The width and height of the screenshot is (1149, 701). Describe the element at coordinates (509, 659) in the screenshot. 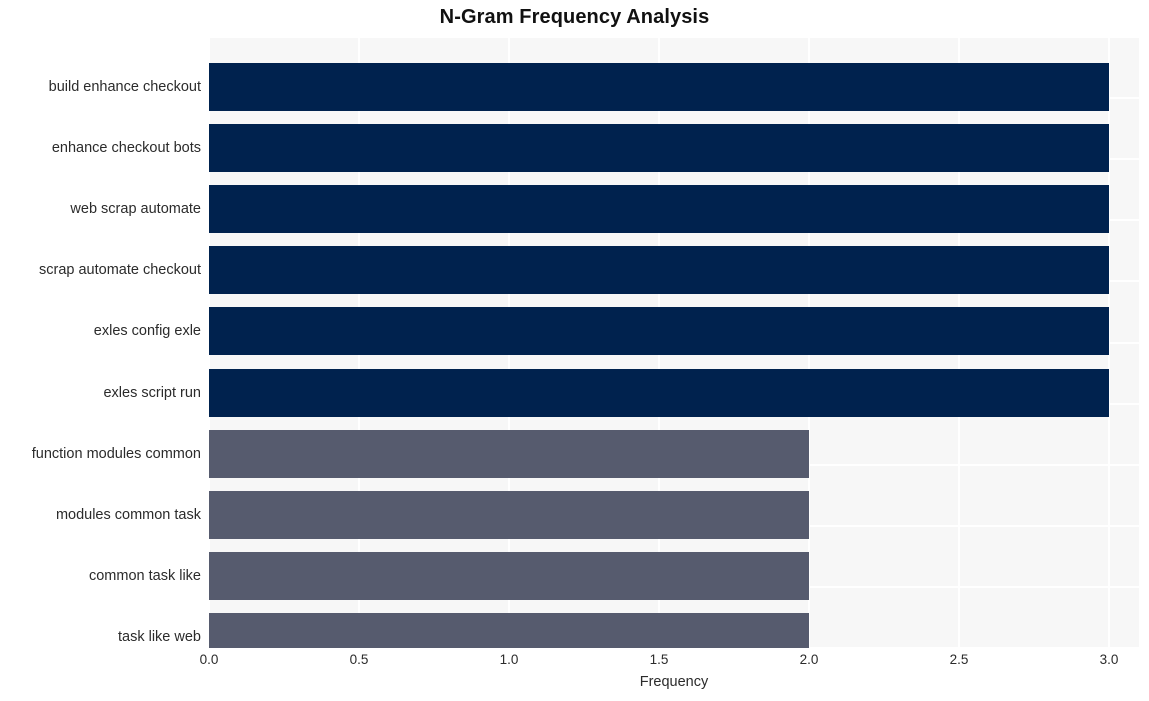

I see `x-axis-tick-label: 1.0` at that location.